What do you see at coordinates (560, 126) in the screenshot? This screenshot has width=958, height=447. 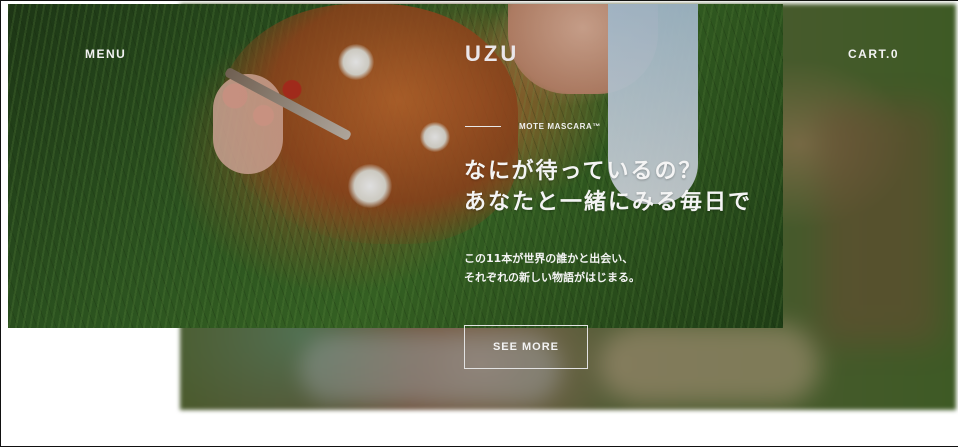 I see `product-label: MOTE MASCARA™` at bounding box center [560, 126].